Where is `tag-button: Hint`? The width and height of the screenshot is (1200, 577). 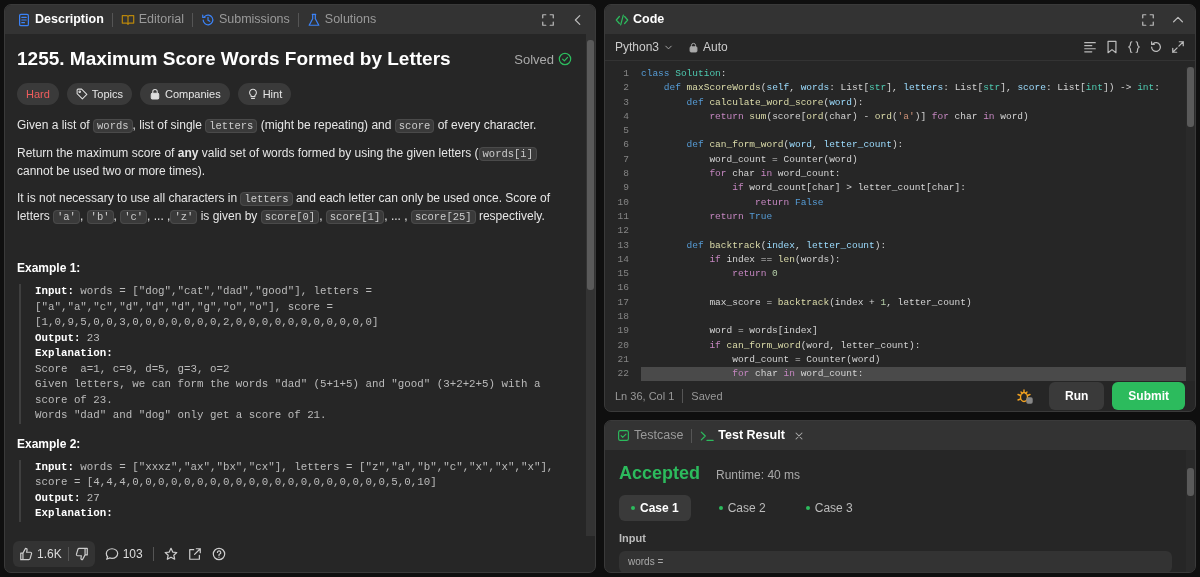 tag-button: Hint is located at coordinates (264, 94).